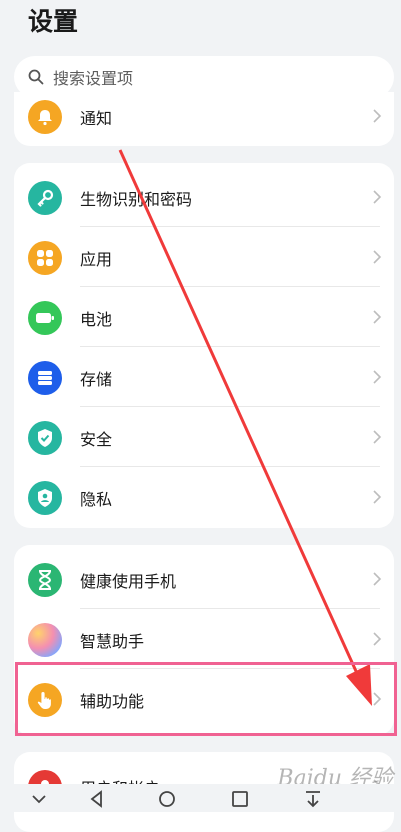  Describe the element at coordinates (97, 799) in the screenshot. I see `back-icon` at that location.